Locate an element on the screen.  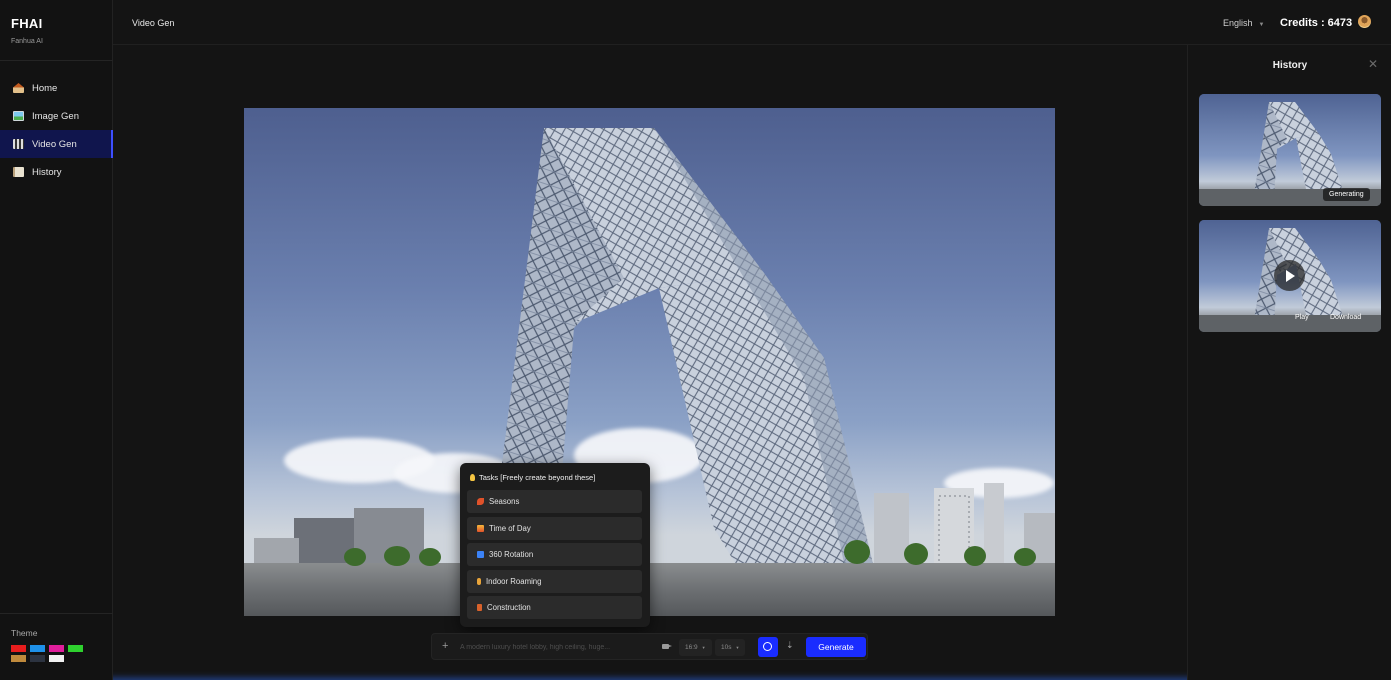
sidebar-item-history: History is located at coordinates (56, 172).